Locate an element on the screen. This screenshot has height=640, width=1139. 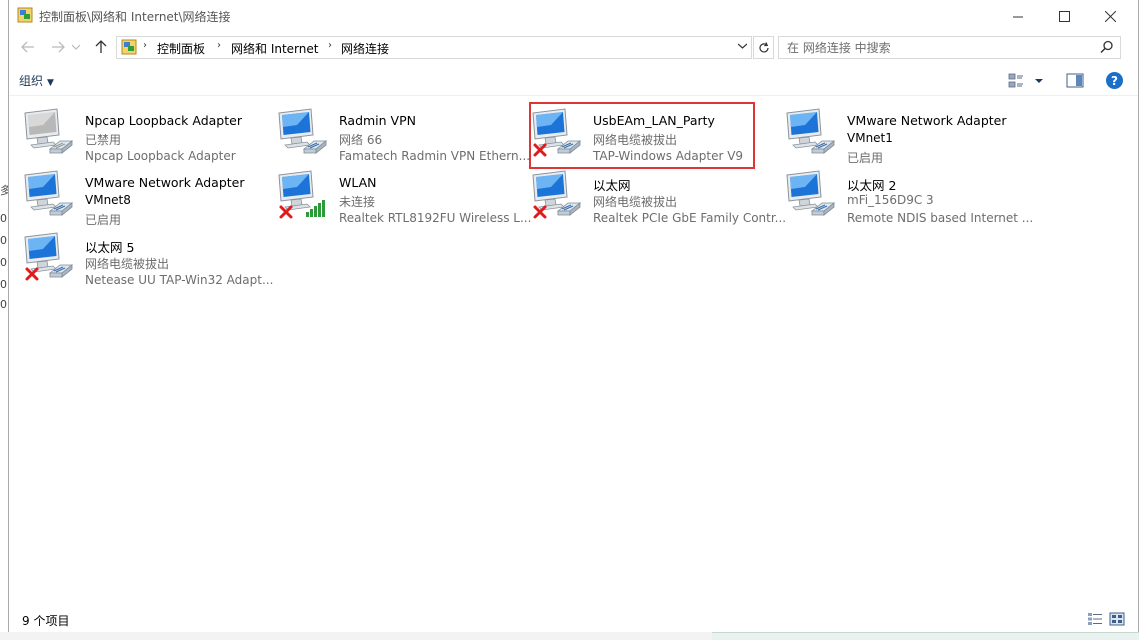
adapter-name: WLAN is located at coordinates (358, 182).